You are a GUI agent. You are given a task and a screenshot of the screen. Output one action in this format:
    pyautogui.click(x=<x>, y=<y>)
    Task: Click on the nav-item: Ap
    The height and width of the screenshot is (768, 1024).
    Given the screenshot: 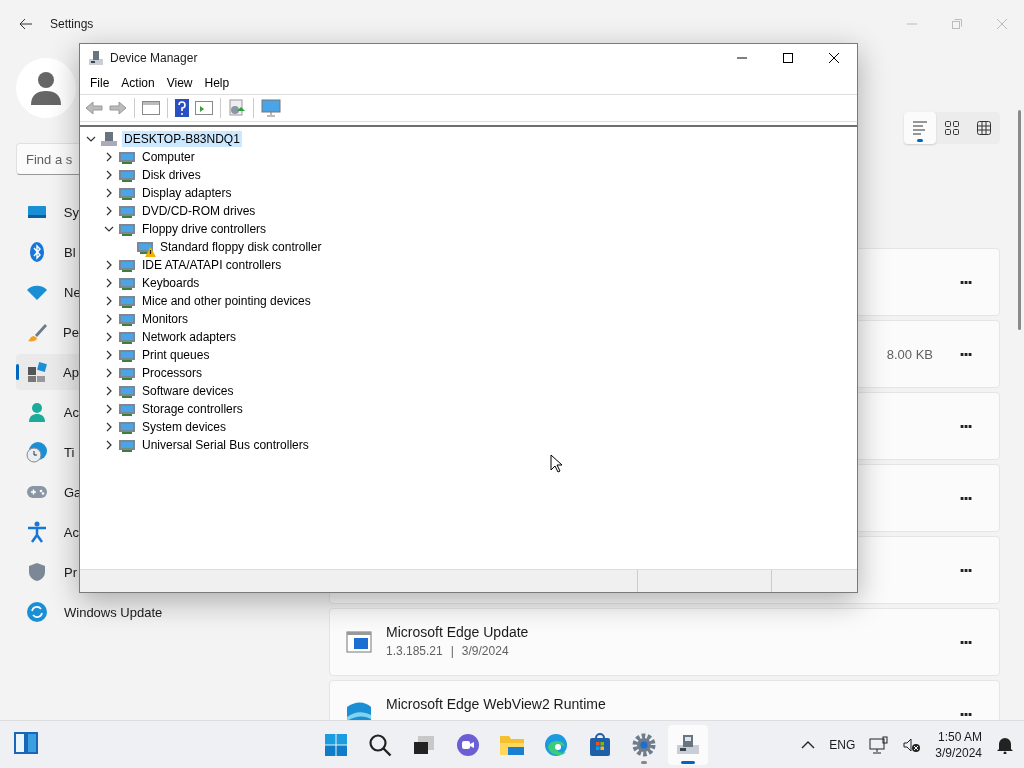 What is the action you would take?
    pyautogui.click(x=47, y=372)
    